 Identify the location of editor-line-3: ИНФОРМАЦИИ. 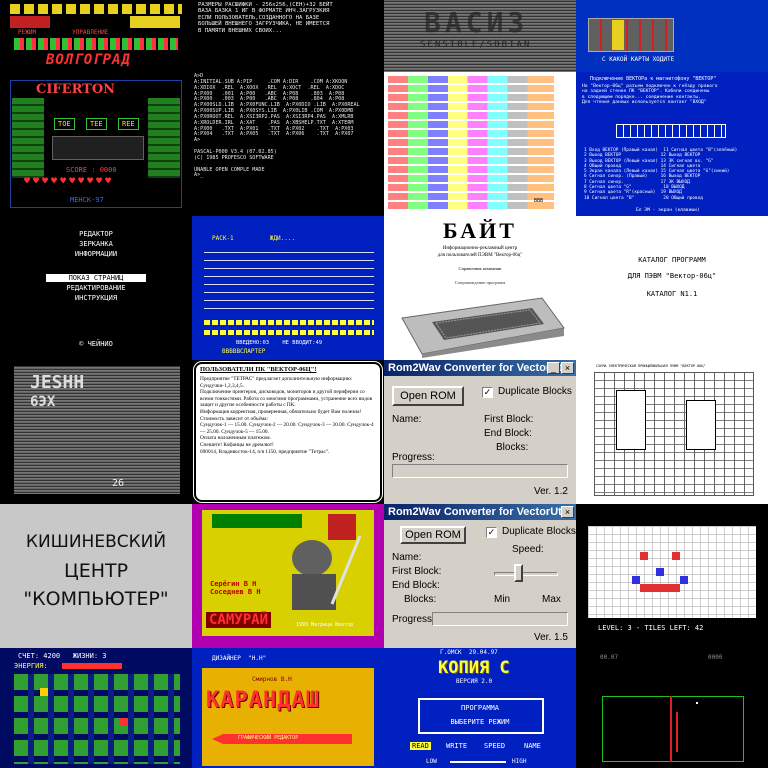
(96, 254).